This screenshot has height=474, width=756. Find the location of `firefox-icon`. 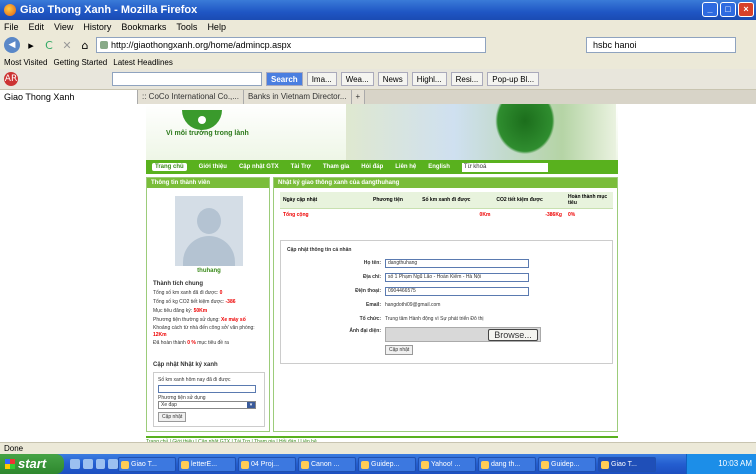

firefox-icon is located at coordinates (10, 10).